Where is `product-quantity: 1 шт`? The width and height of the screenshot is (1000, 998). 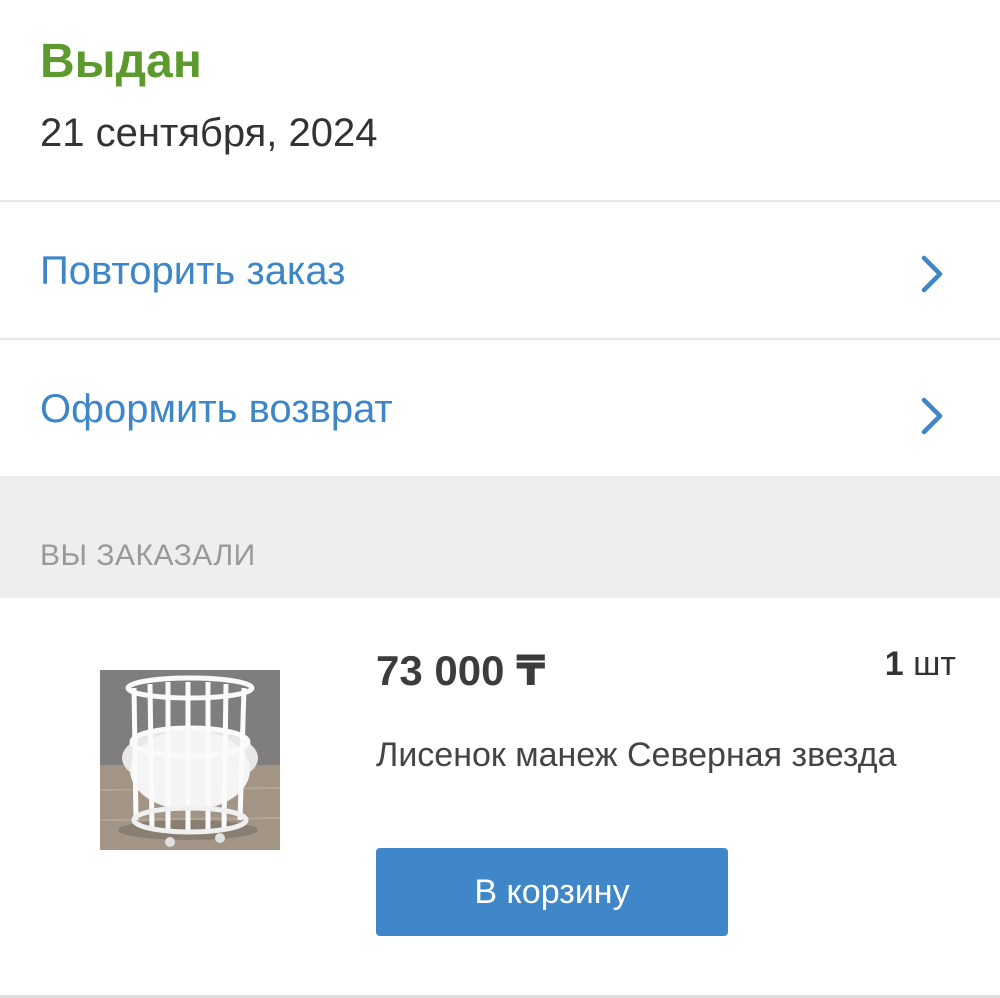 product-quantity: 1 шт is located at coordinates (920, 664).